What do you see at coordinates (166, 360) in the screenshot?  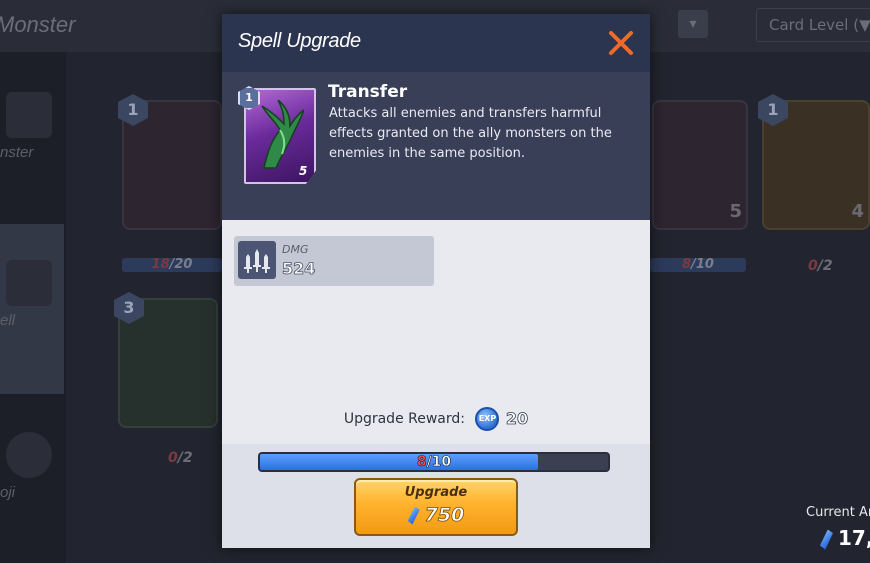 I see `card-tile: 3` at bounding box center [166, 360].